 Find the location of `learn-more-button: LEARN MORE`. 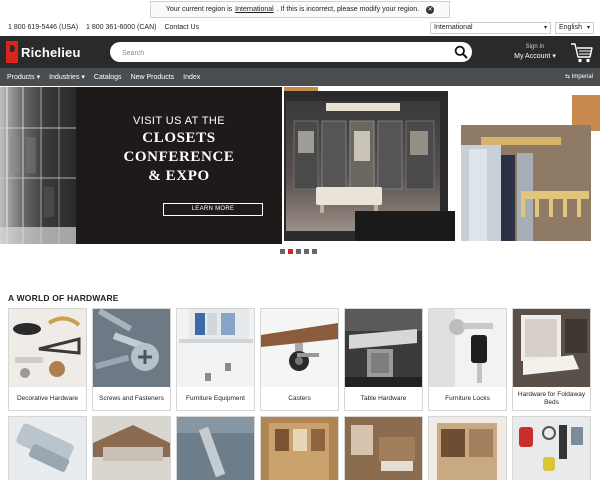

learn-more-button: LEARN MORE is located at coordinates (213, 209).